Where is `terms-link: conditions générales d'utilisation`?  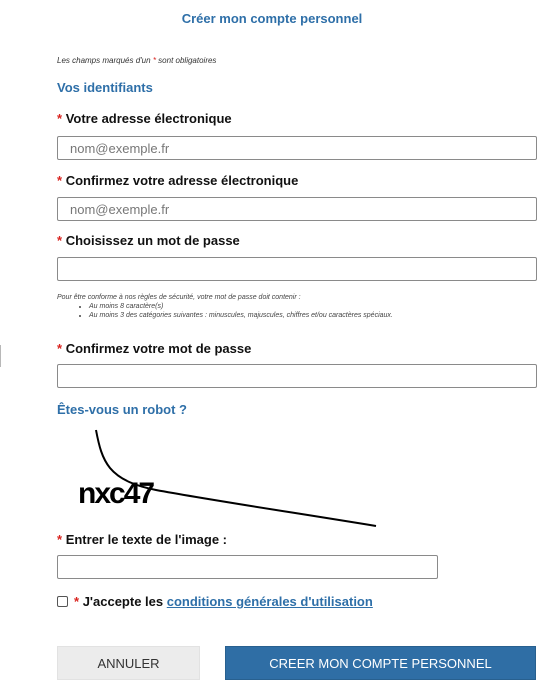 terms-link: conditions générales d'utilisation is located at coordinates (270, 601).